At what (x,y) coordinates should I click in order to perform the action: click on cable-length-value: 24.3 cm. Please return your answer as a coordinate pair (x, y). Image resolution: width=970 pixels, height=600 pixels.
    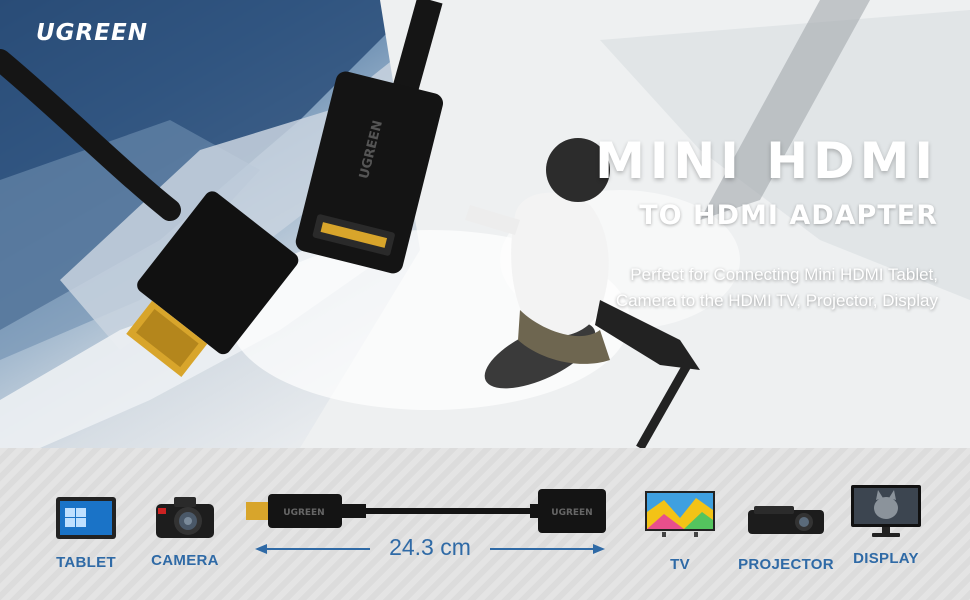
    Looking at the image, I should click on (430, 547).